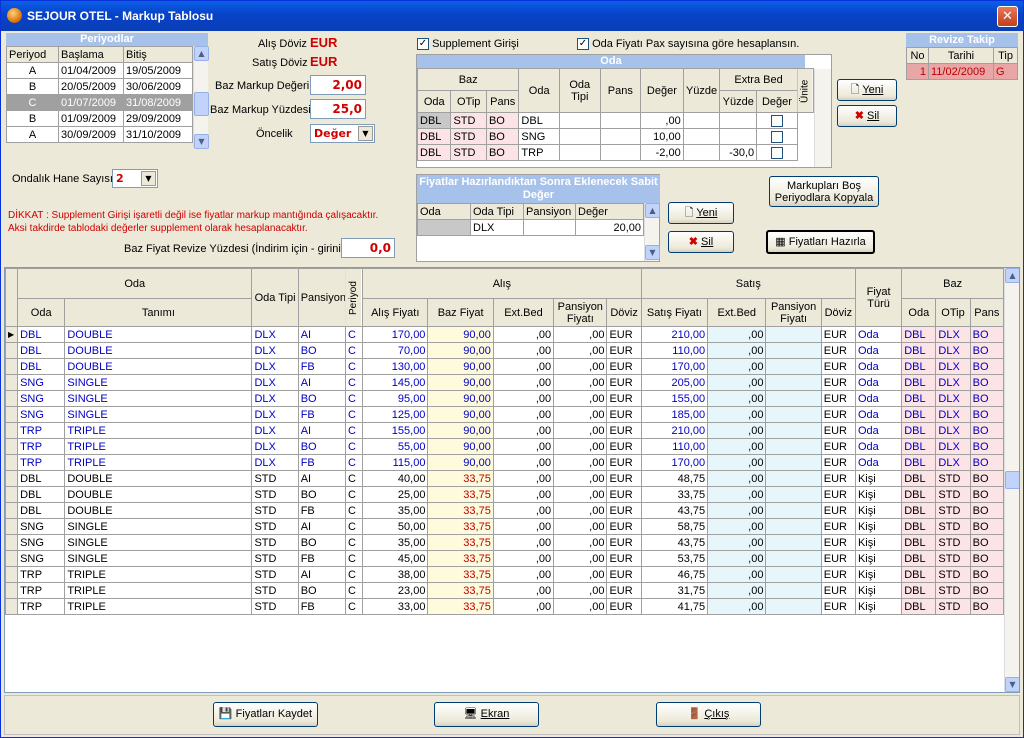 This screenshot has width=1024, height=738. I want to click on oda-cell: SNG, so click(539, 136).